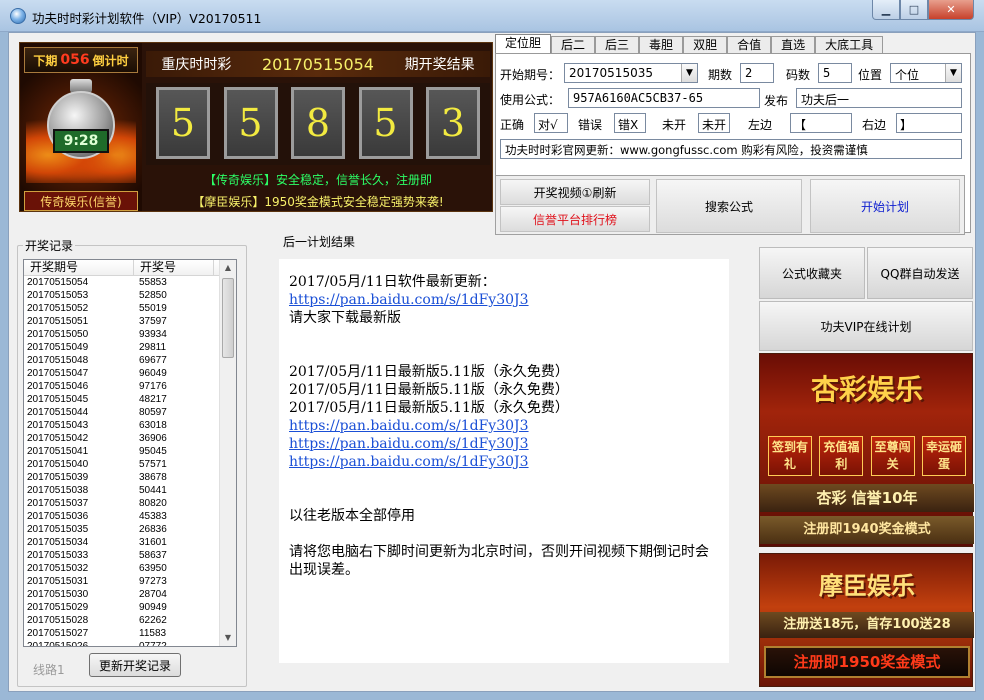 This screenshot has width=984, height=700. What do you see at coordinates (551, 123) in the screenshot?
I see `correct-mark-input: 对√` at bounding box center [551, 123].